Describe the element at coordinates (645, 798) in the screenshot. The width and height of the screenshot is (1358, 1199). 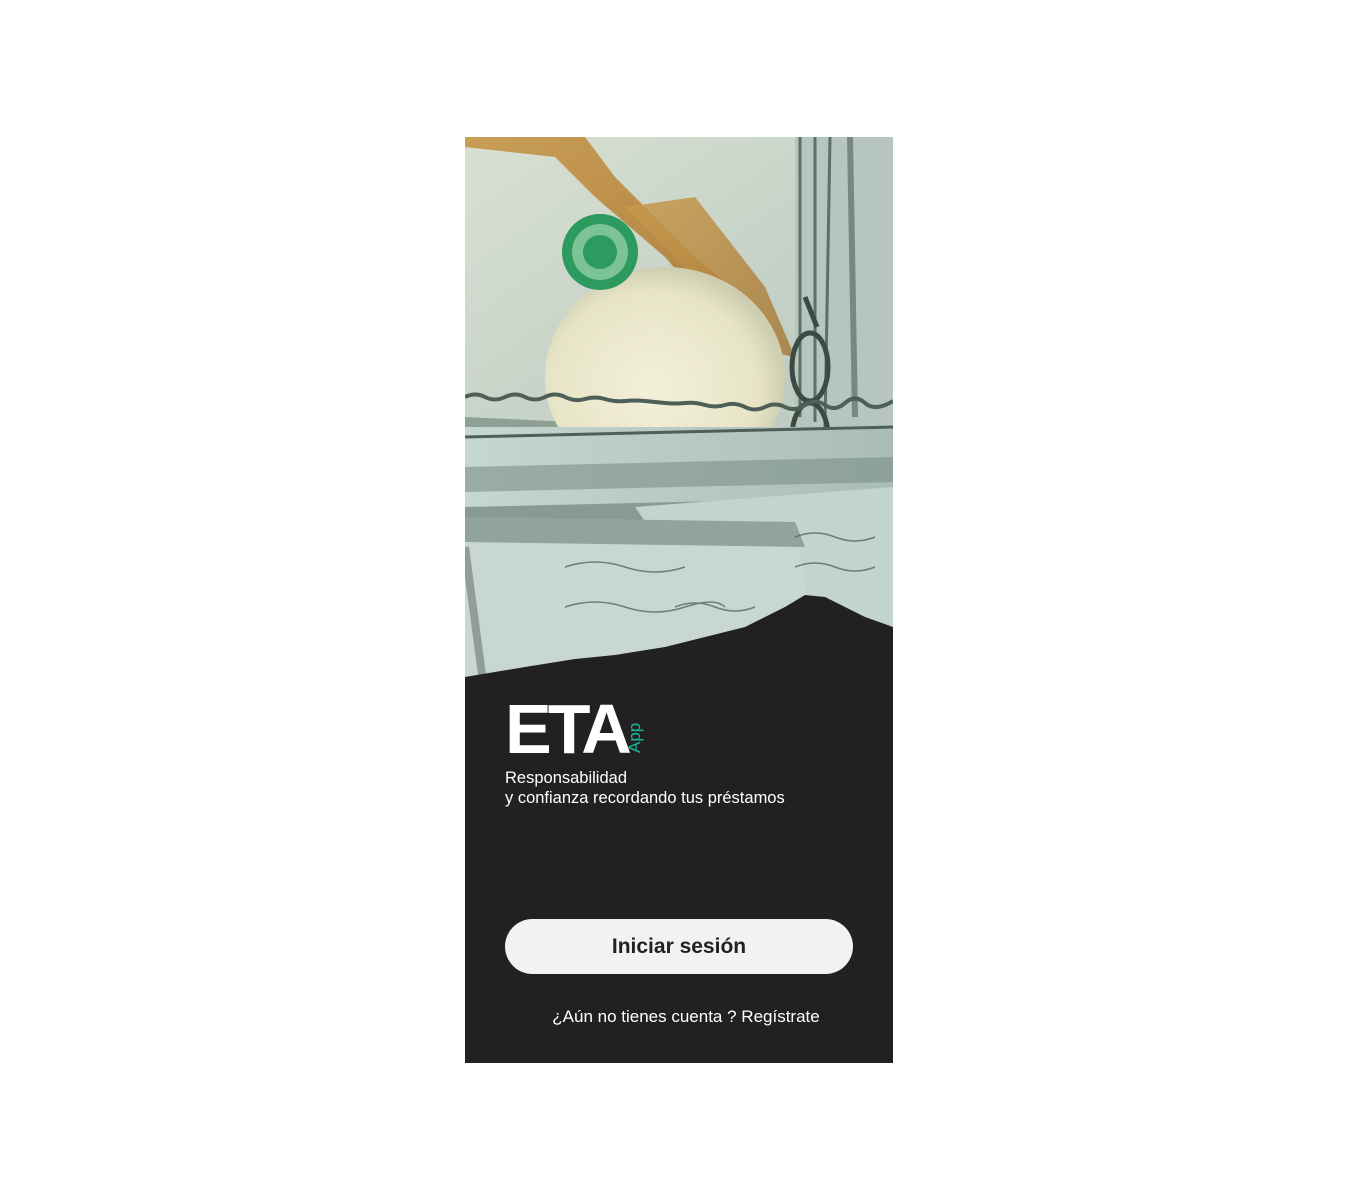
I see `tagline-line-2: y confianza recordando tus préstamos` at that location.